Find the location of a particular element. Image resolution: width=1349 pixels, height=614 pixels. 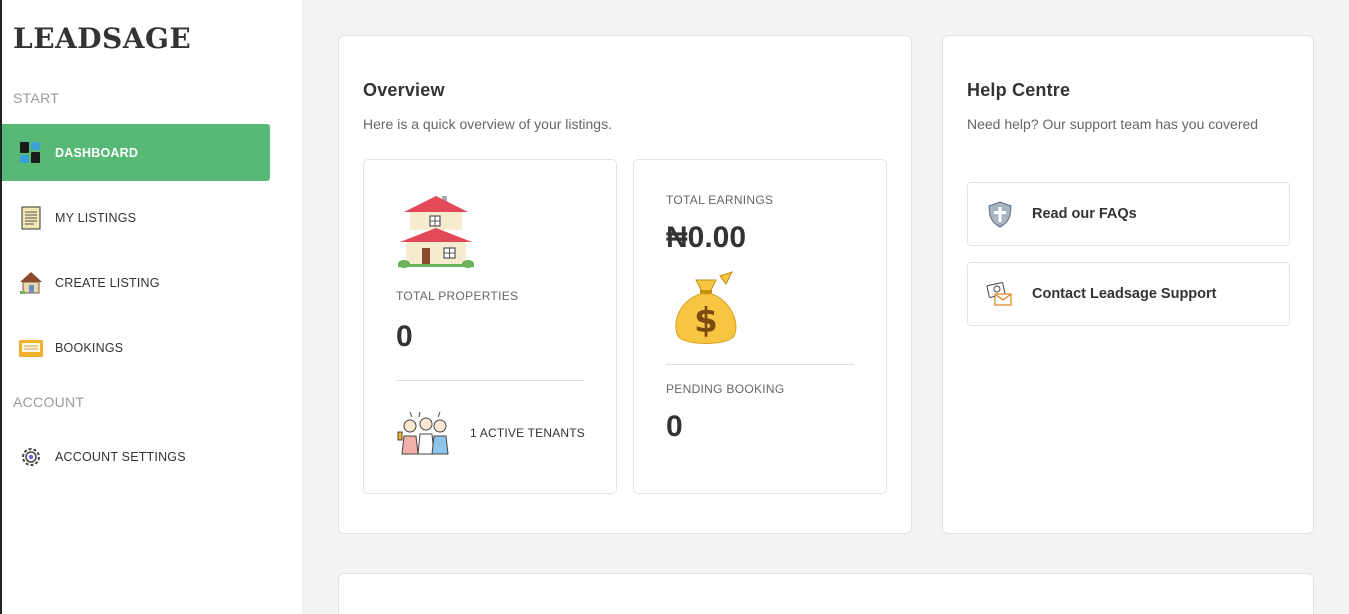

pending-booking-value: 0 is located at coordinates (674, 426).